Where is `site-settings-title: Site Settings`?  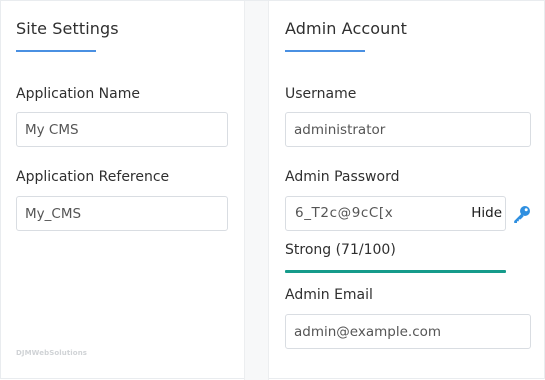
site-settings-title: Site Settings is located at coordinates (67, 28).